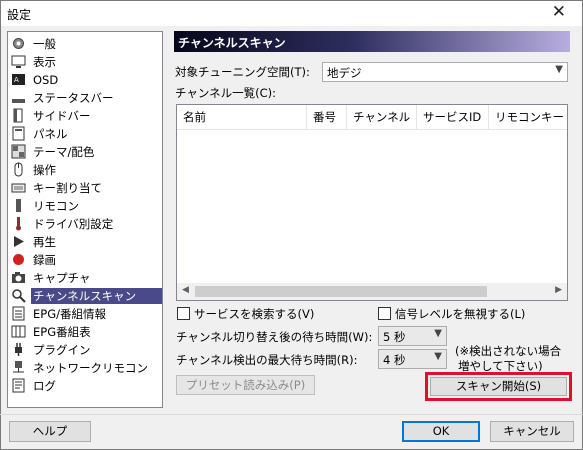 The height and width of the screenshot is (450, 583). Describe the element at coordinates (18, 259) in the screenshot. I see `record-icon` at that location.